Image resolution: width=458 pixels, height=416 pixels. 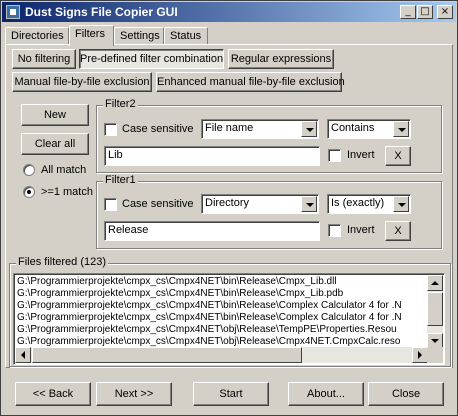 What do you see at coordinates (158, 204) in the screenshot?
I see `filter1-case-sensitive-label: Case sensitive` at bounding box center [158, 204].